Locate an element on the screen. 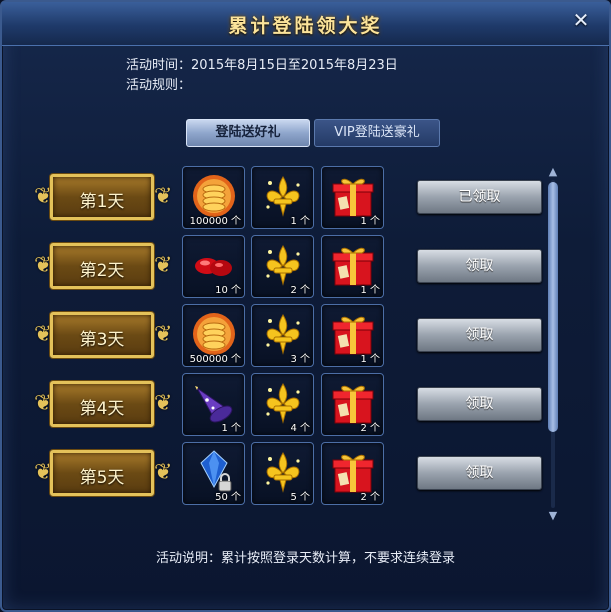 The height and width of the screenshot is (612, 611). reward-item-slot: 50 个 is located at coordinates (213, 473).